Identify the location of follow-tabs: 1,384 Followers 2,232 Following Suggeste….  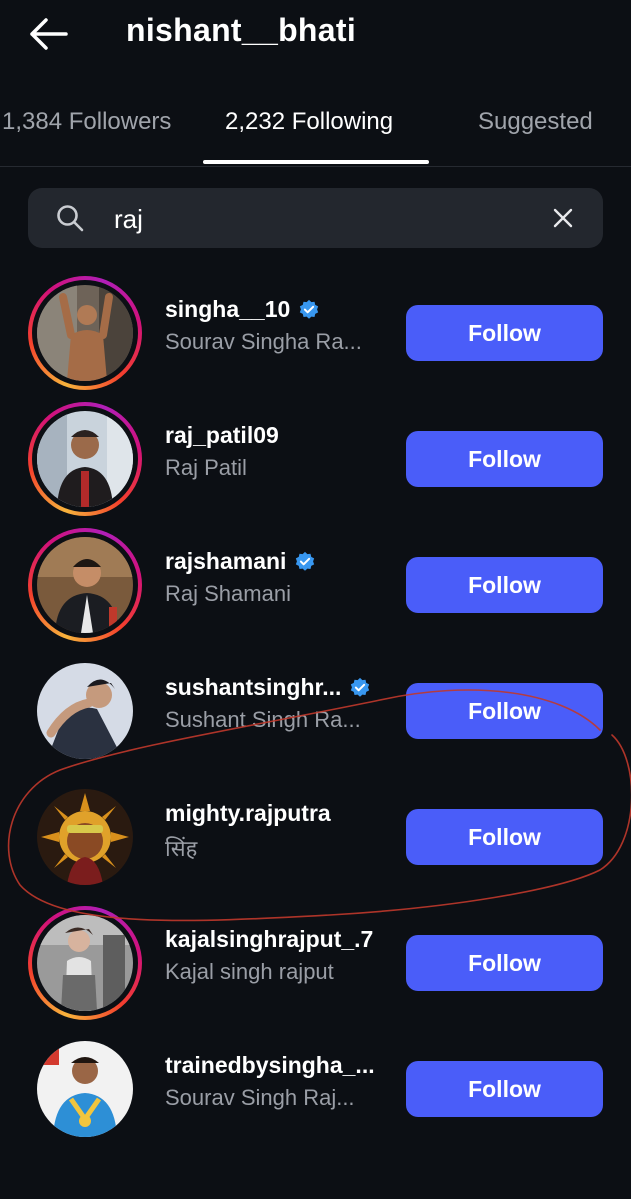
(315, 129).